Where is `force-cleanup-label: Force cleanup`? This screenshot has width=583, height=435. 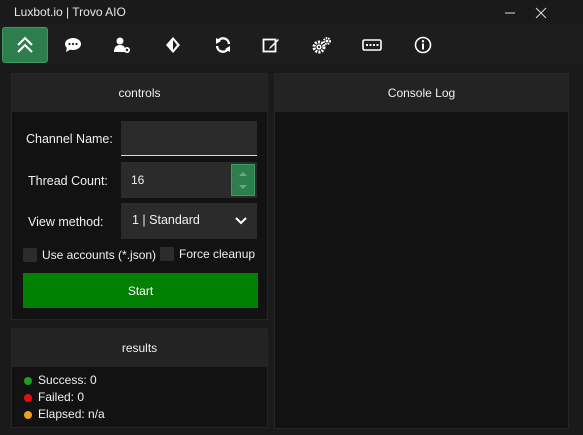
force-cleanup-label: Force cleanup is located at coordinates (217, 254).